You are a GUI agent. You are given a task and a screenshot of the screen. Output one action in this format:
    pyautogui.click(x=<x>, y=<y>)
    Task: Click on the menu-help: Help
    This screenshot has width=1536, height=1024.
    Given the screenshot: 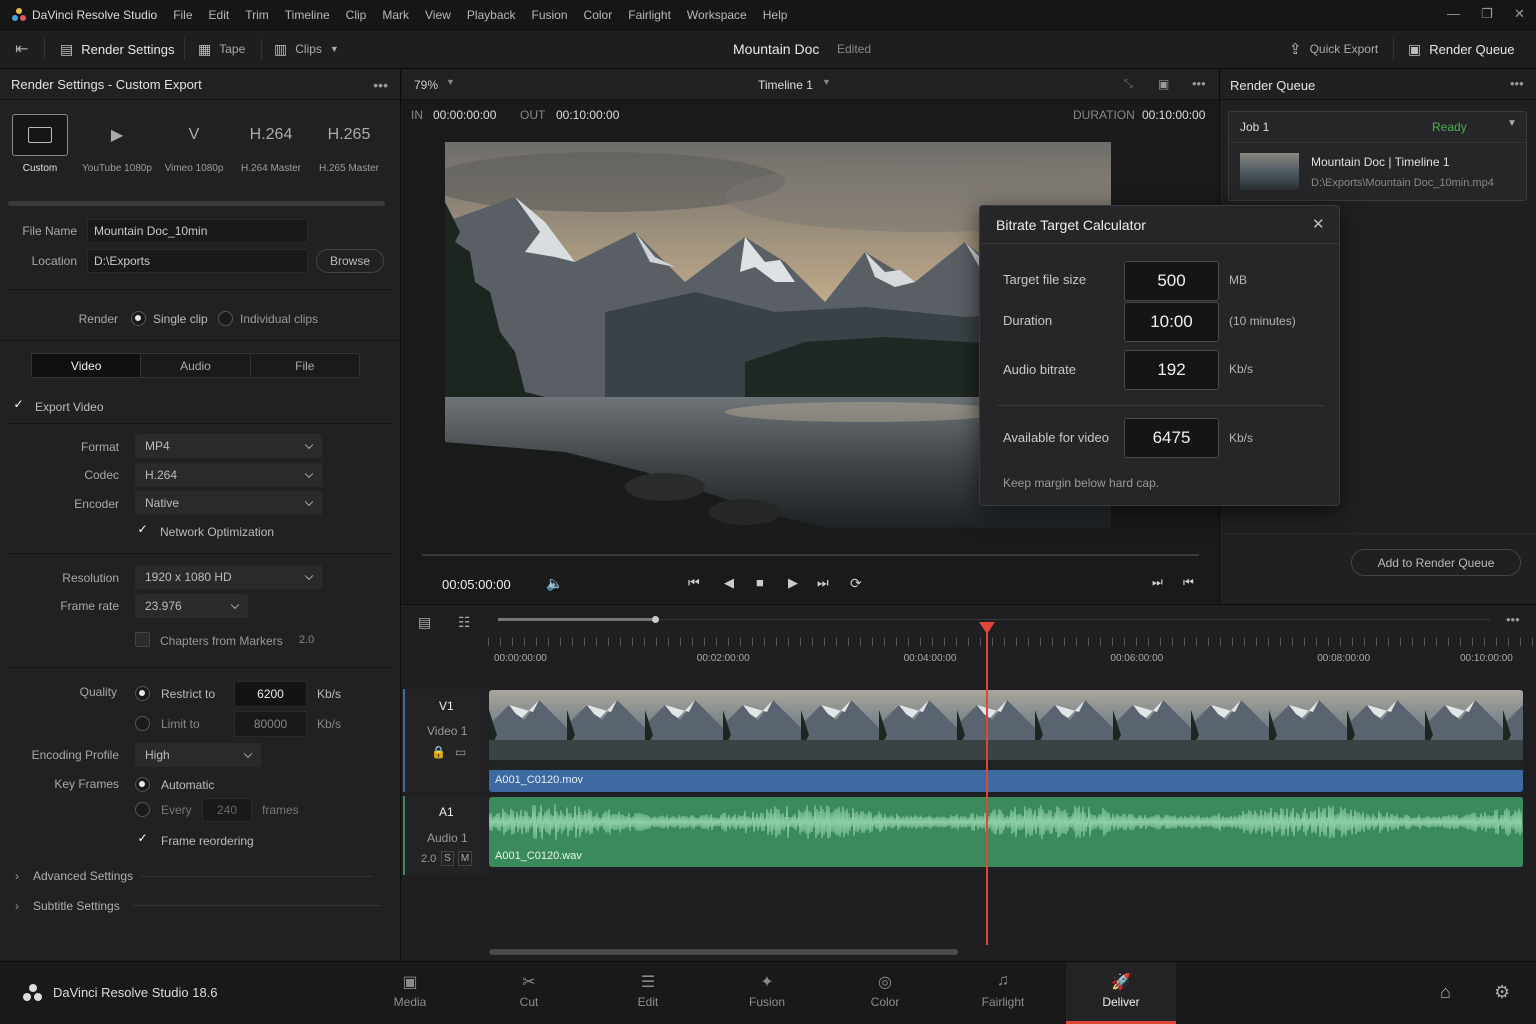 What is the action you would take?
    pyautogui.click(x=775, y=15)
    